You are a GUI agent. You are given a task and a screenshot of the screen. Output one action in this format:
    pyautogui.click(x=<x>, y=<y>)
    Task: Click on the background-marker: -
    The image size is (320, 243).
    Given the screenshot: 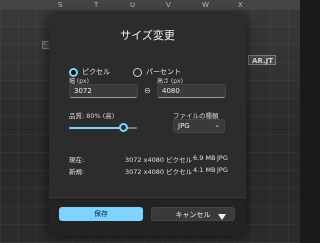 What is the action you would take?
    pyautogui.click(x=44, y=44)
    